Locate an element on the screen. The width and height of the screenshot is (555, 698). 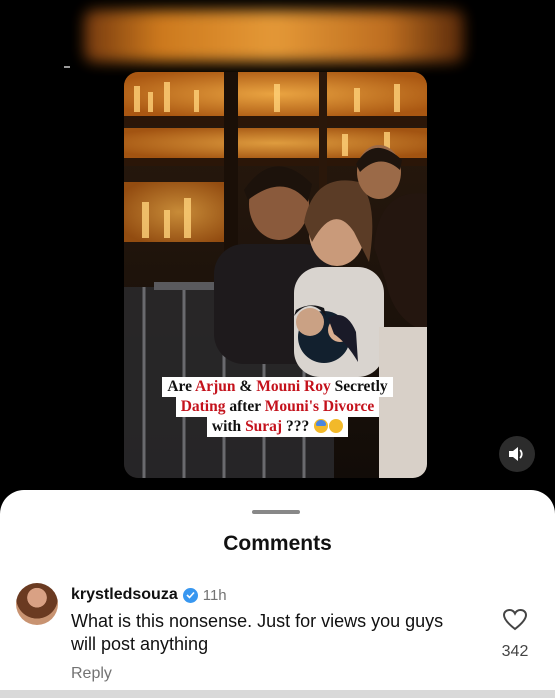
caption-word: Secretly is located at coordinates (361, 386).